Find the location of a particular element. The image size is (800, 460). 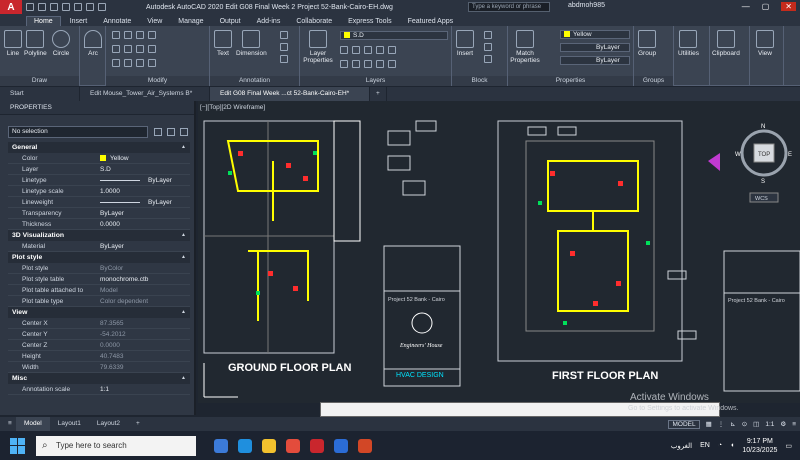

layer-on-icon is located at coordinates (344, 64).